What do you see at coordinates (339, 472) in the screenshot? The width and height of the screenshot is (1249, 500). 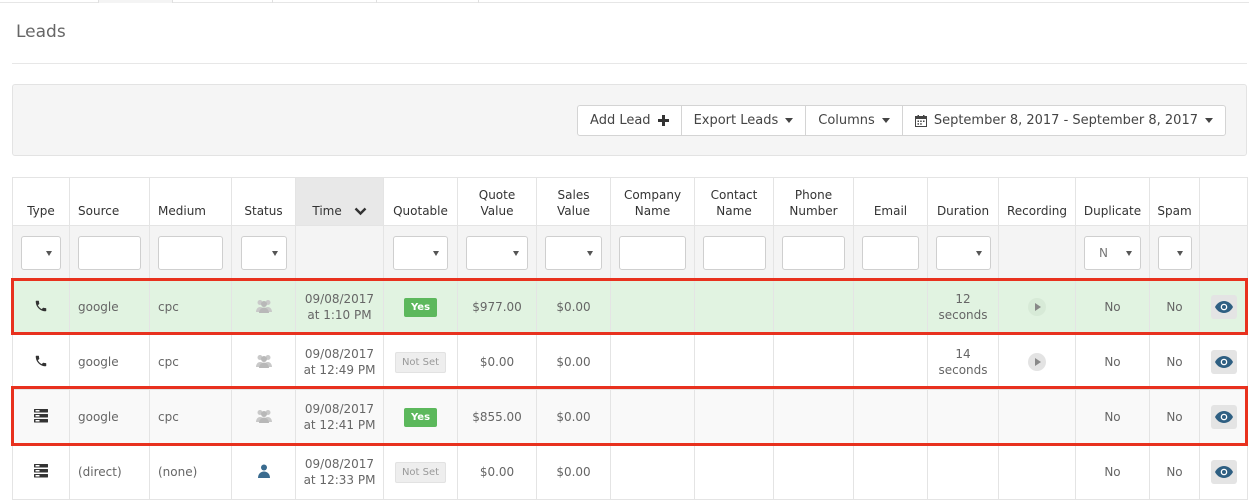 I see `time-cell: 09/08/2017 at 12:33 PM` at bounding box center [339, 472].